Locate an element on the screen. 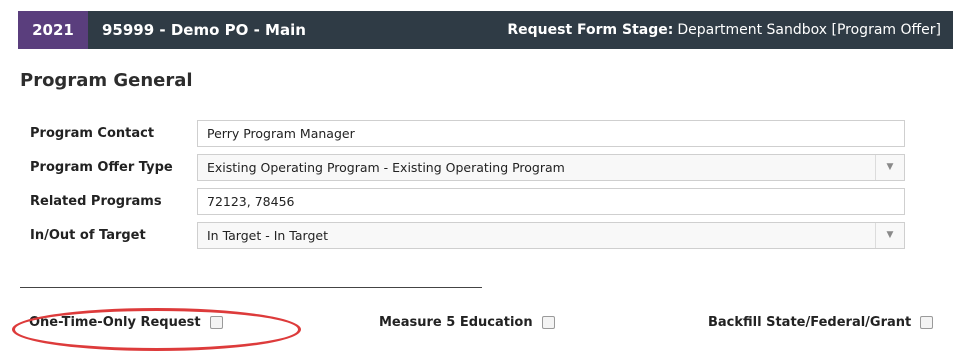 The height and width of the screenshot is (351, 971). one-time-only-request-checkbox is located at coordinates (216, 322).